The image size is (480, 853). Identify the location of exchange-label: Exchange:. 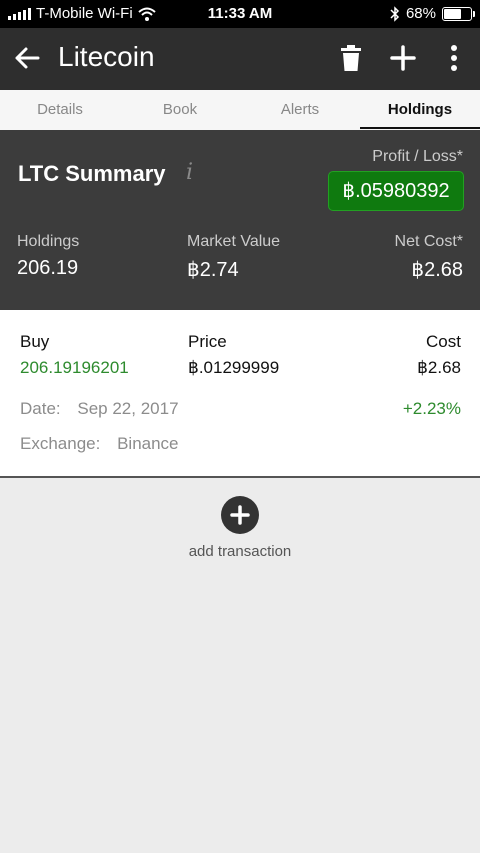
(60, 443).